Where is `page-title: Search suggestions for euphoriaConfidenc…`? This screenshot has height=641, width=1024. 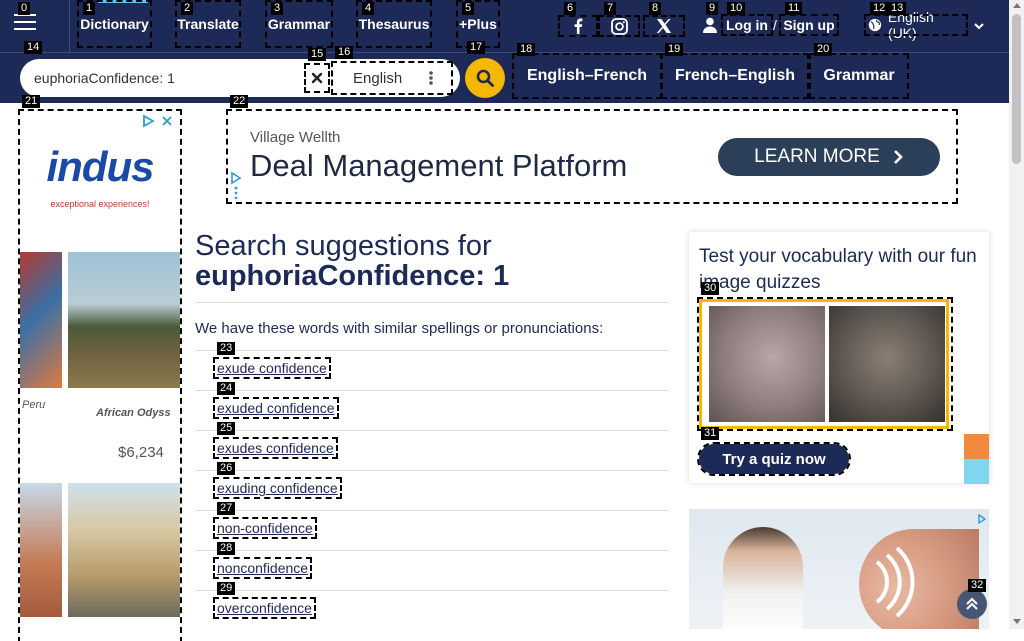 page-title: Search suggestions for euphoriaConfidenc… is located at coordinates (352, 261).